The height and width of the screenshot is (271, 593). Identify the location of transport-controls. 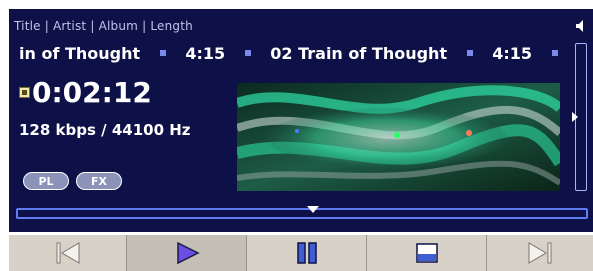
(301, 253).